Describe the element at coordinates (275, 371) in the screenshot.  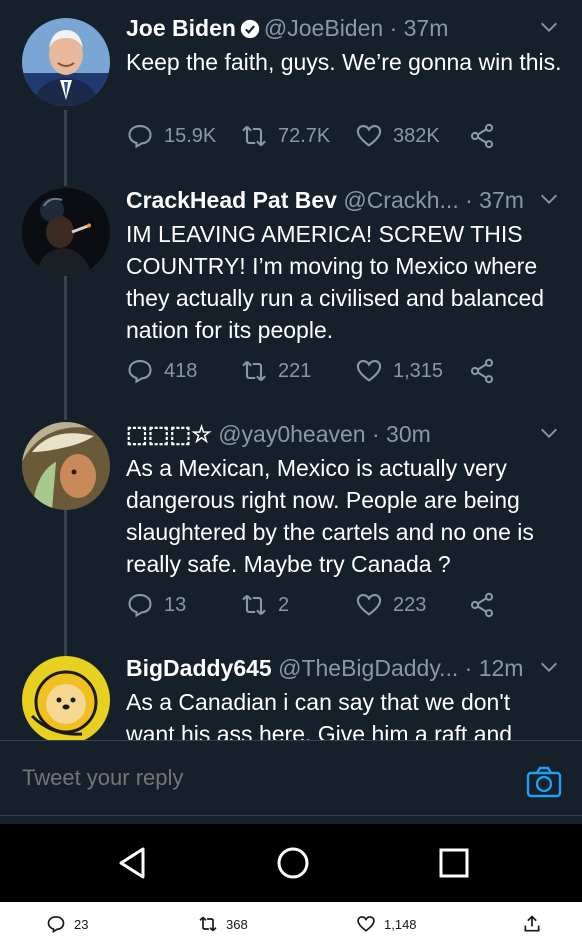
I see `retweet-button: 221` at that location.